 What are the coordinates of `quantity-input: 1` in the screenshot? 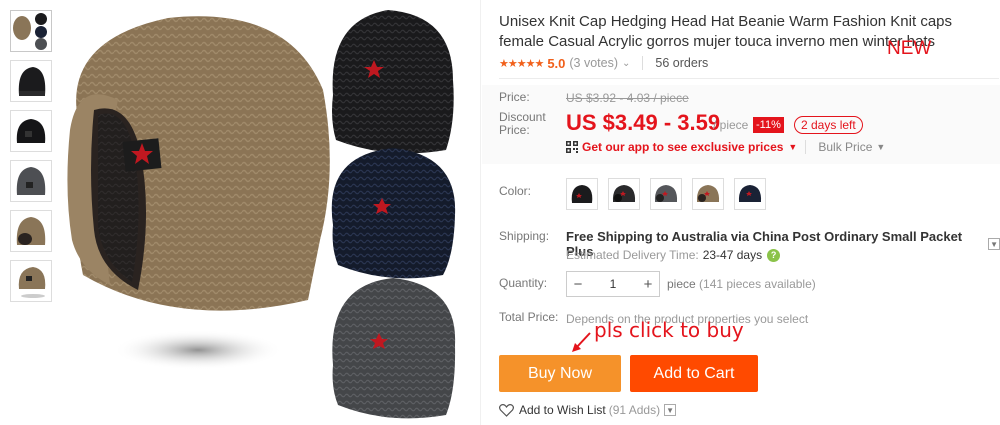 It's located at (613, 284).